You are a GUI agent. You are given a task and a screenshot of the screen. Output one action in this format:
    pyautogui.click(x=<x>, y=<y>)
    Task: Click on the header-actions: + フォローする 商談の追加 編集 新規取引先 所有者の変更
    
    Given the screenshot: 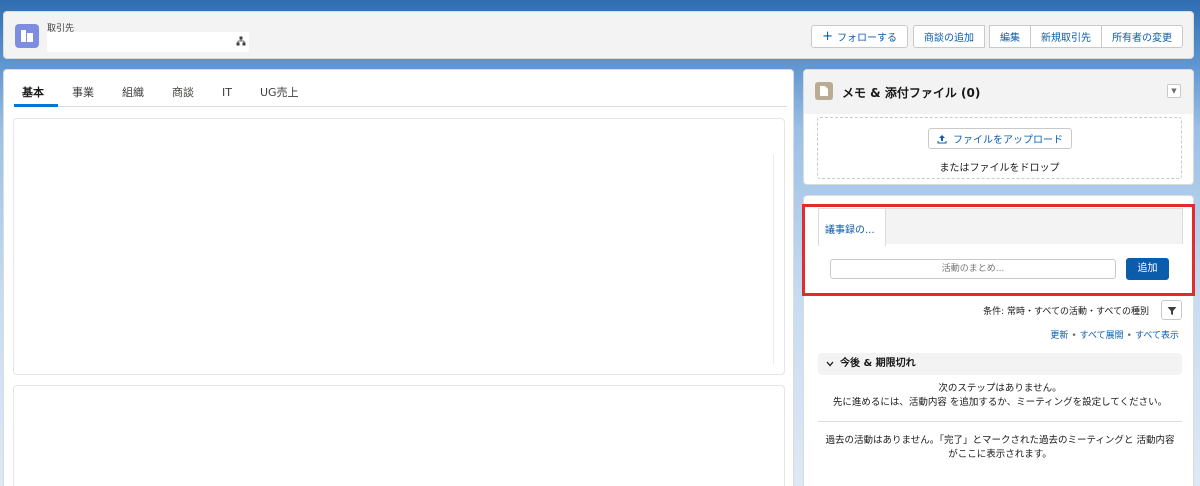 What is the action you would take?
    pyautogui.click(x=997, y=36)
    